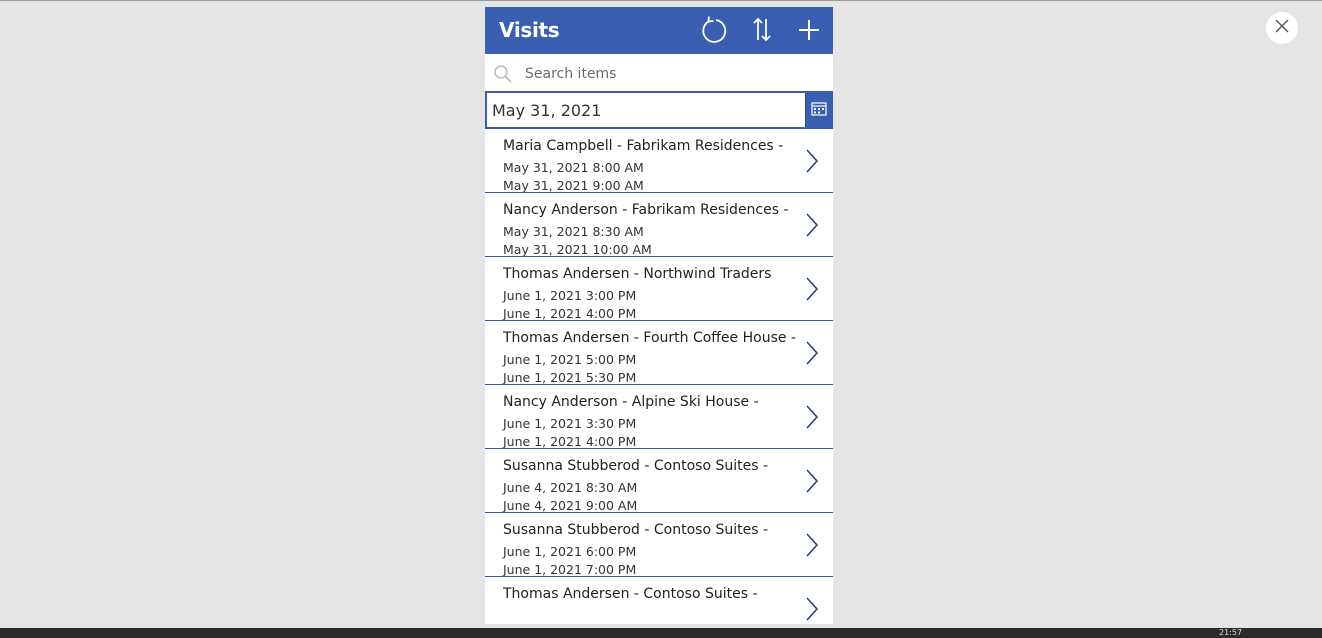  I want to click on visit-start-time: May 31, 2021 8:30 AM, so click(573, 231).